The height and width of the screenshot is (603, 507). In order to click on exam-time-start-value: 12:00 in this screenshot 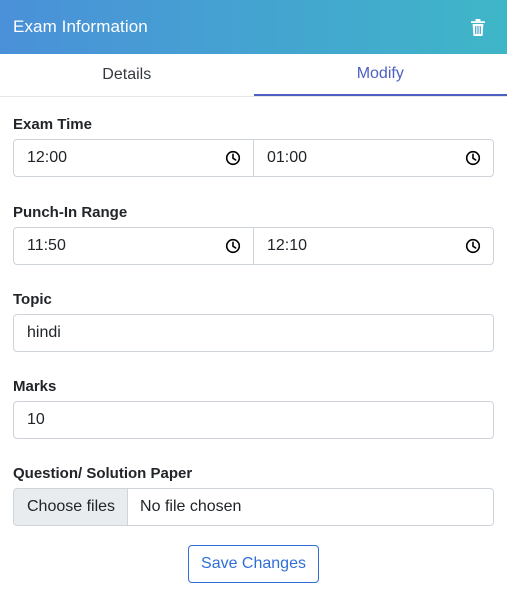, I will do `click(47, 157)`.